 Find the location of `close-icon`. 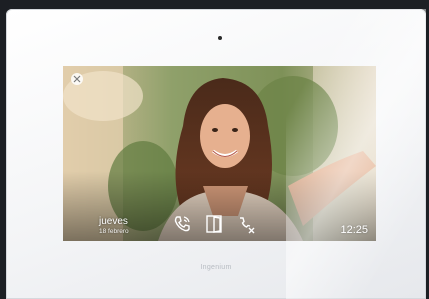

close-icon is located at coordinates (77, 79).